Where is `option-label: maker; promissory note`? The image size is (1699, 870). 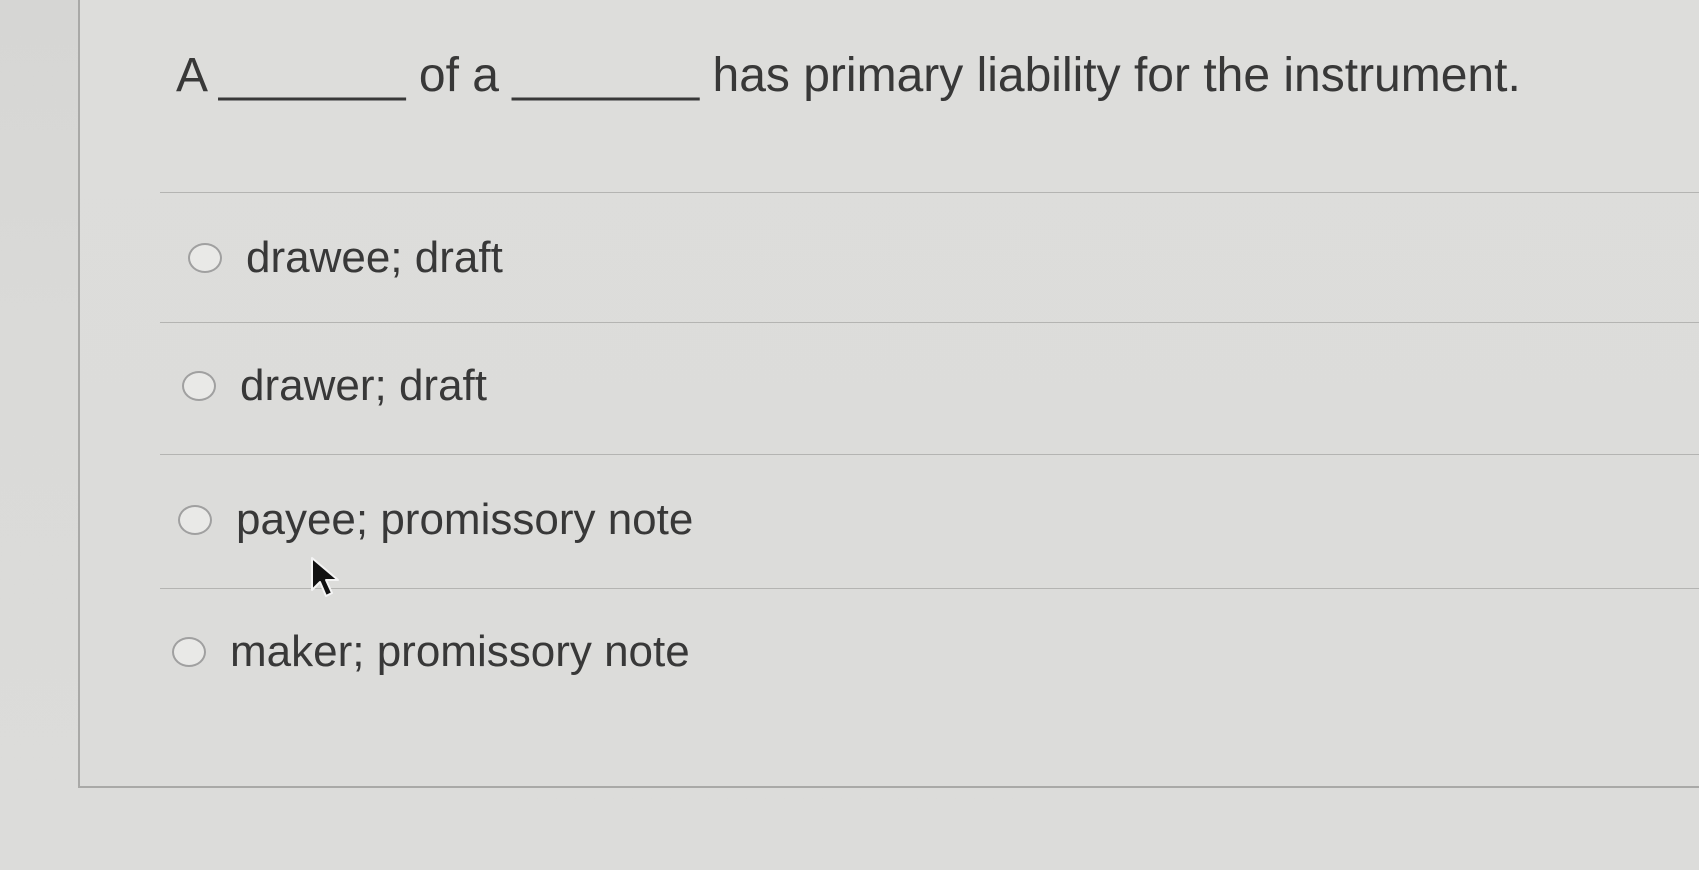 option-label: maker; promissory note is located at coordinates (460, 651).